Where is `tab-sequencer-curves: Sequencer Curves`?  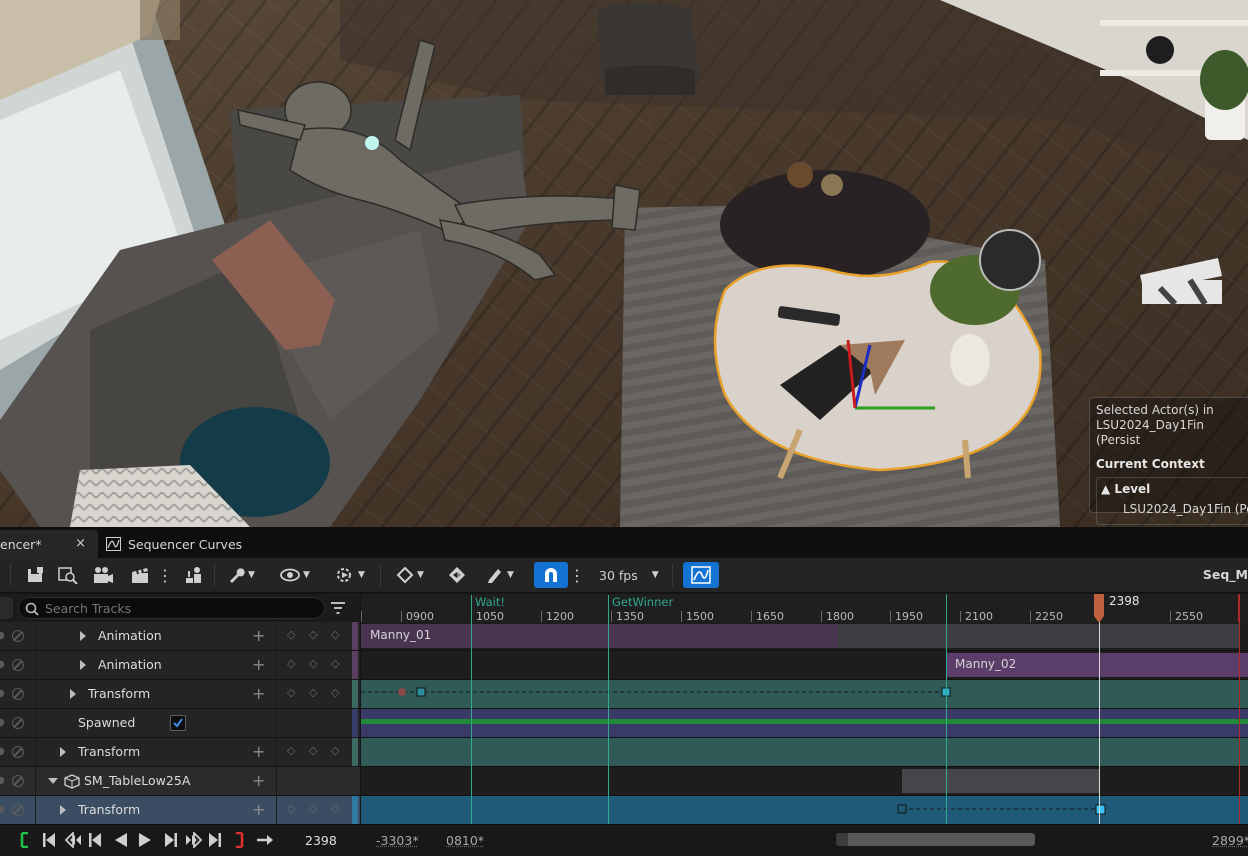 tab-sequencer-curves: Sequencer Curves is located at coordinates (181, 544).